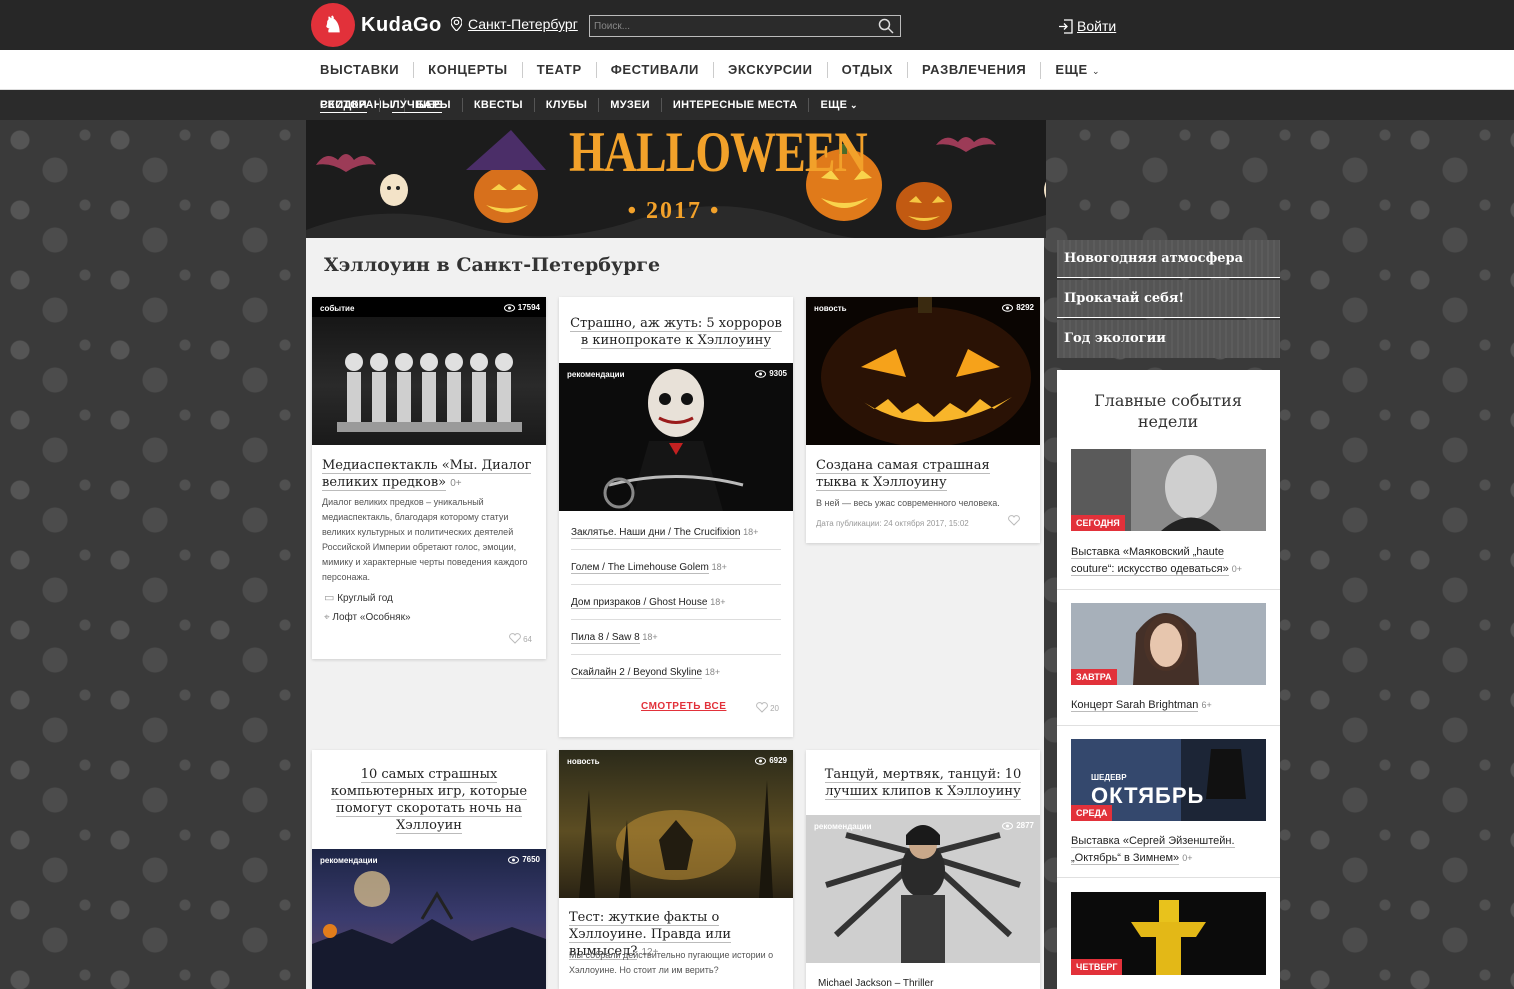  I want to click on event-thumbnail: ЗАВТРА, so click(1168, 644).